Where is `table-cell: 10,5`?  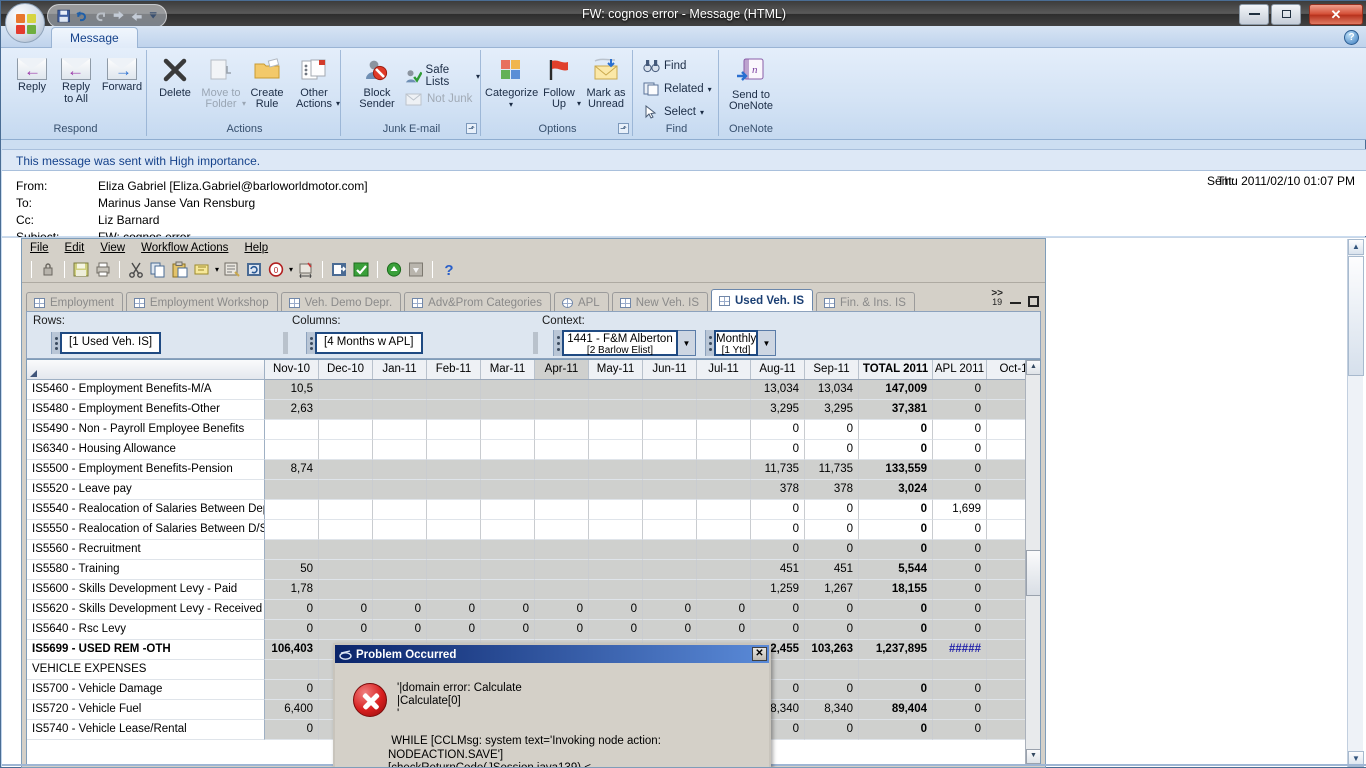
table-cell: 10,5 is located at coordinates (292, 390).